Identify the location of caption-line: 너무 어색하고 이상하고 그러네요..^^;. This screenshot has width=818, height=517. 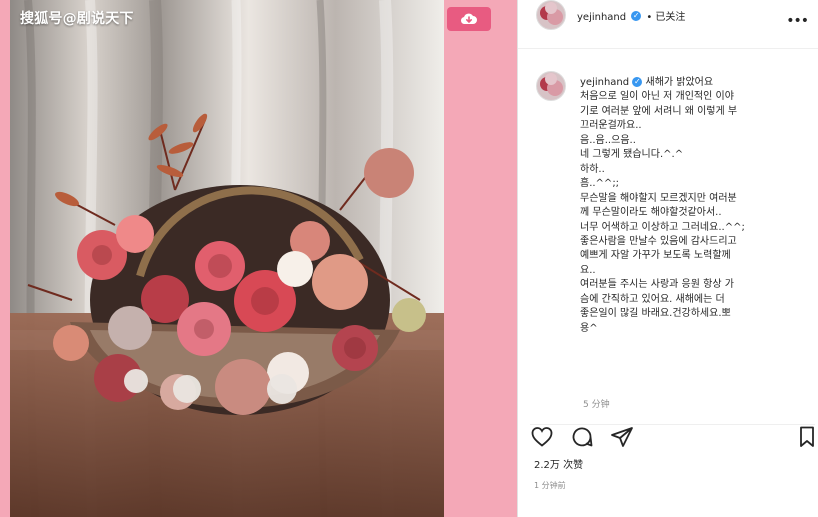
(662, 227).